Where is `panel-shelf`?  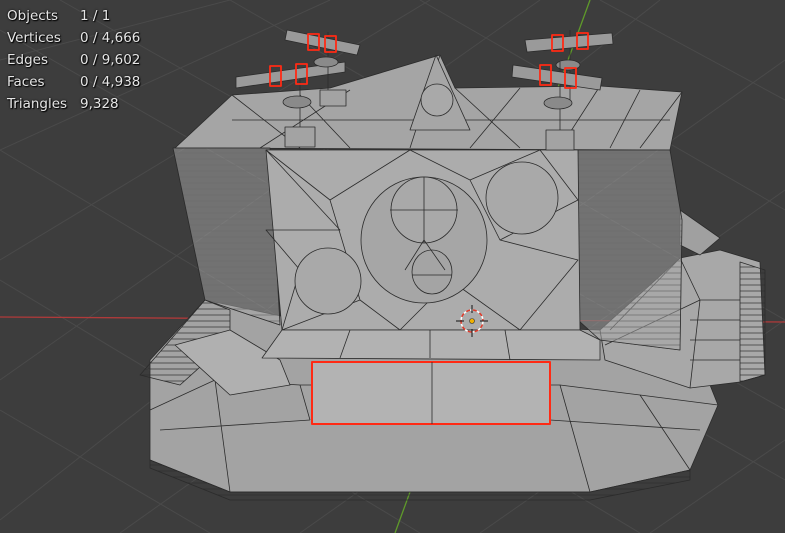
panel-shelf is located at coordinates (431, 345).